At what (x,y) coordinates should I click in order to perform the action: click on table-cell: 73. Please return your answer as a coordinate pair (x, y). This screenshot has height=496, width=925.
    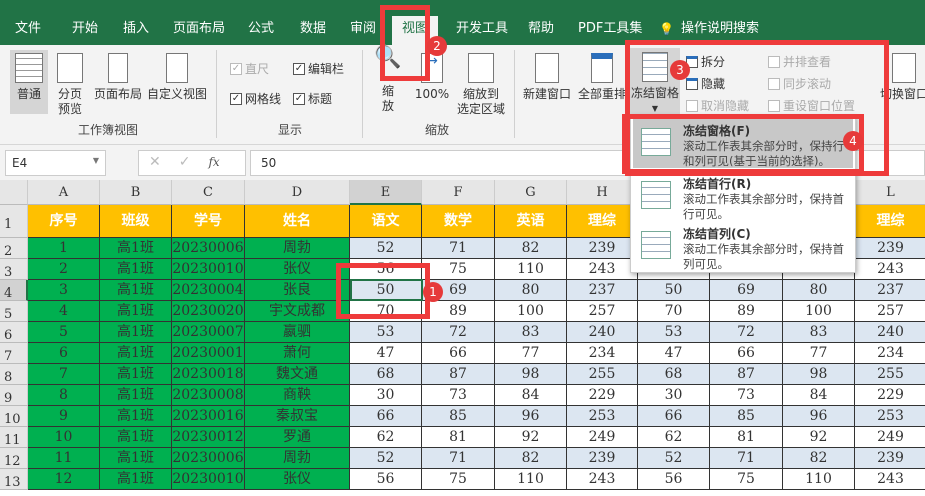
    Looking at the image, I should click on (746, 395).